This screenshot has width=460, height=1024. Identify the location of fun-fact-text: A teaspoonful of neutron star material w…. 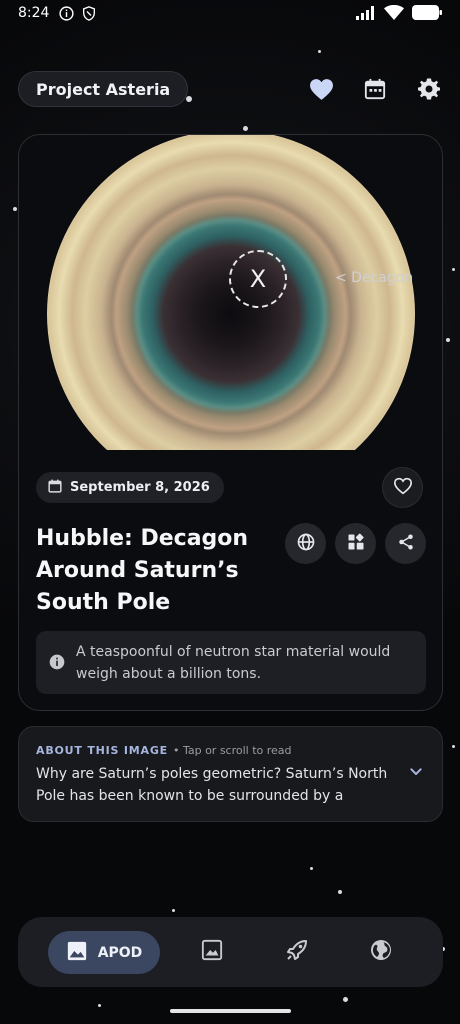
(233, 663).